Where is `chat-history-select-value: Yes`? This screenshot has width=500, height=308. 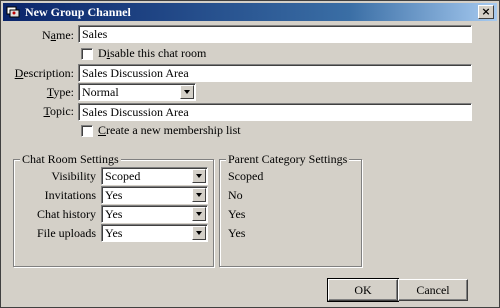
chat-history-select-value: Yes is located at coordinates (114, 214).